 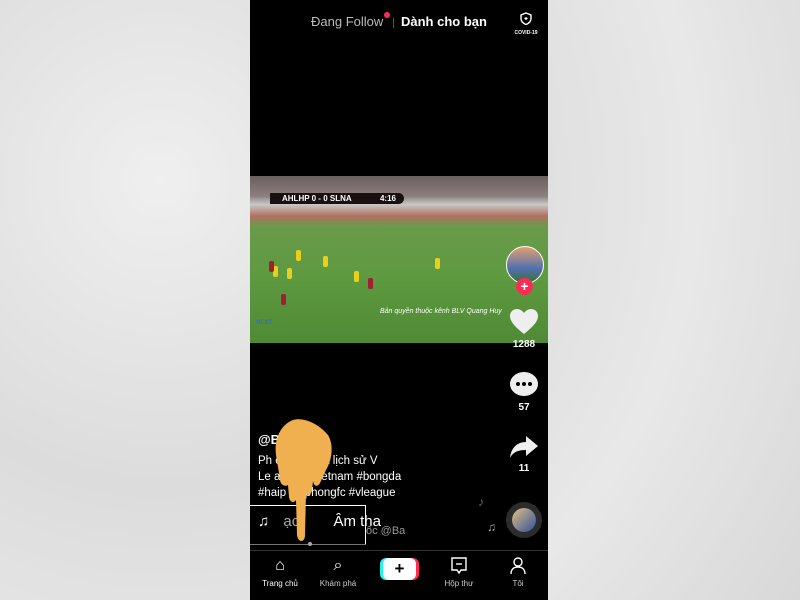 I want to click on music-note-icon: ♪, so click(x=481, y=502).